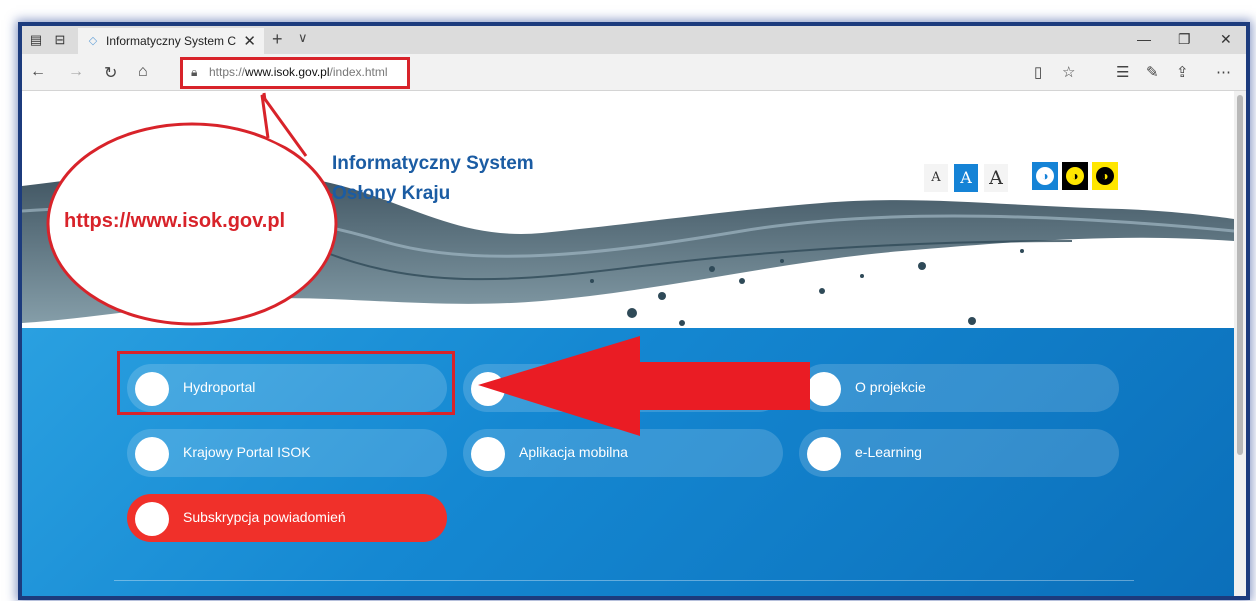  Describe the element at coordinates (433, 163) in the screenshot. I see `site-title-line1: Informatyczny System` at that location.